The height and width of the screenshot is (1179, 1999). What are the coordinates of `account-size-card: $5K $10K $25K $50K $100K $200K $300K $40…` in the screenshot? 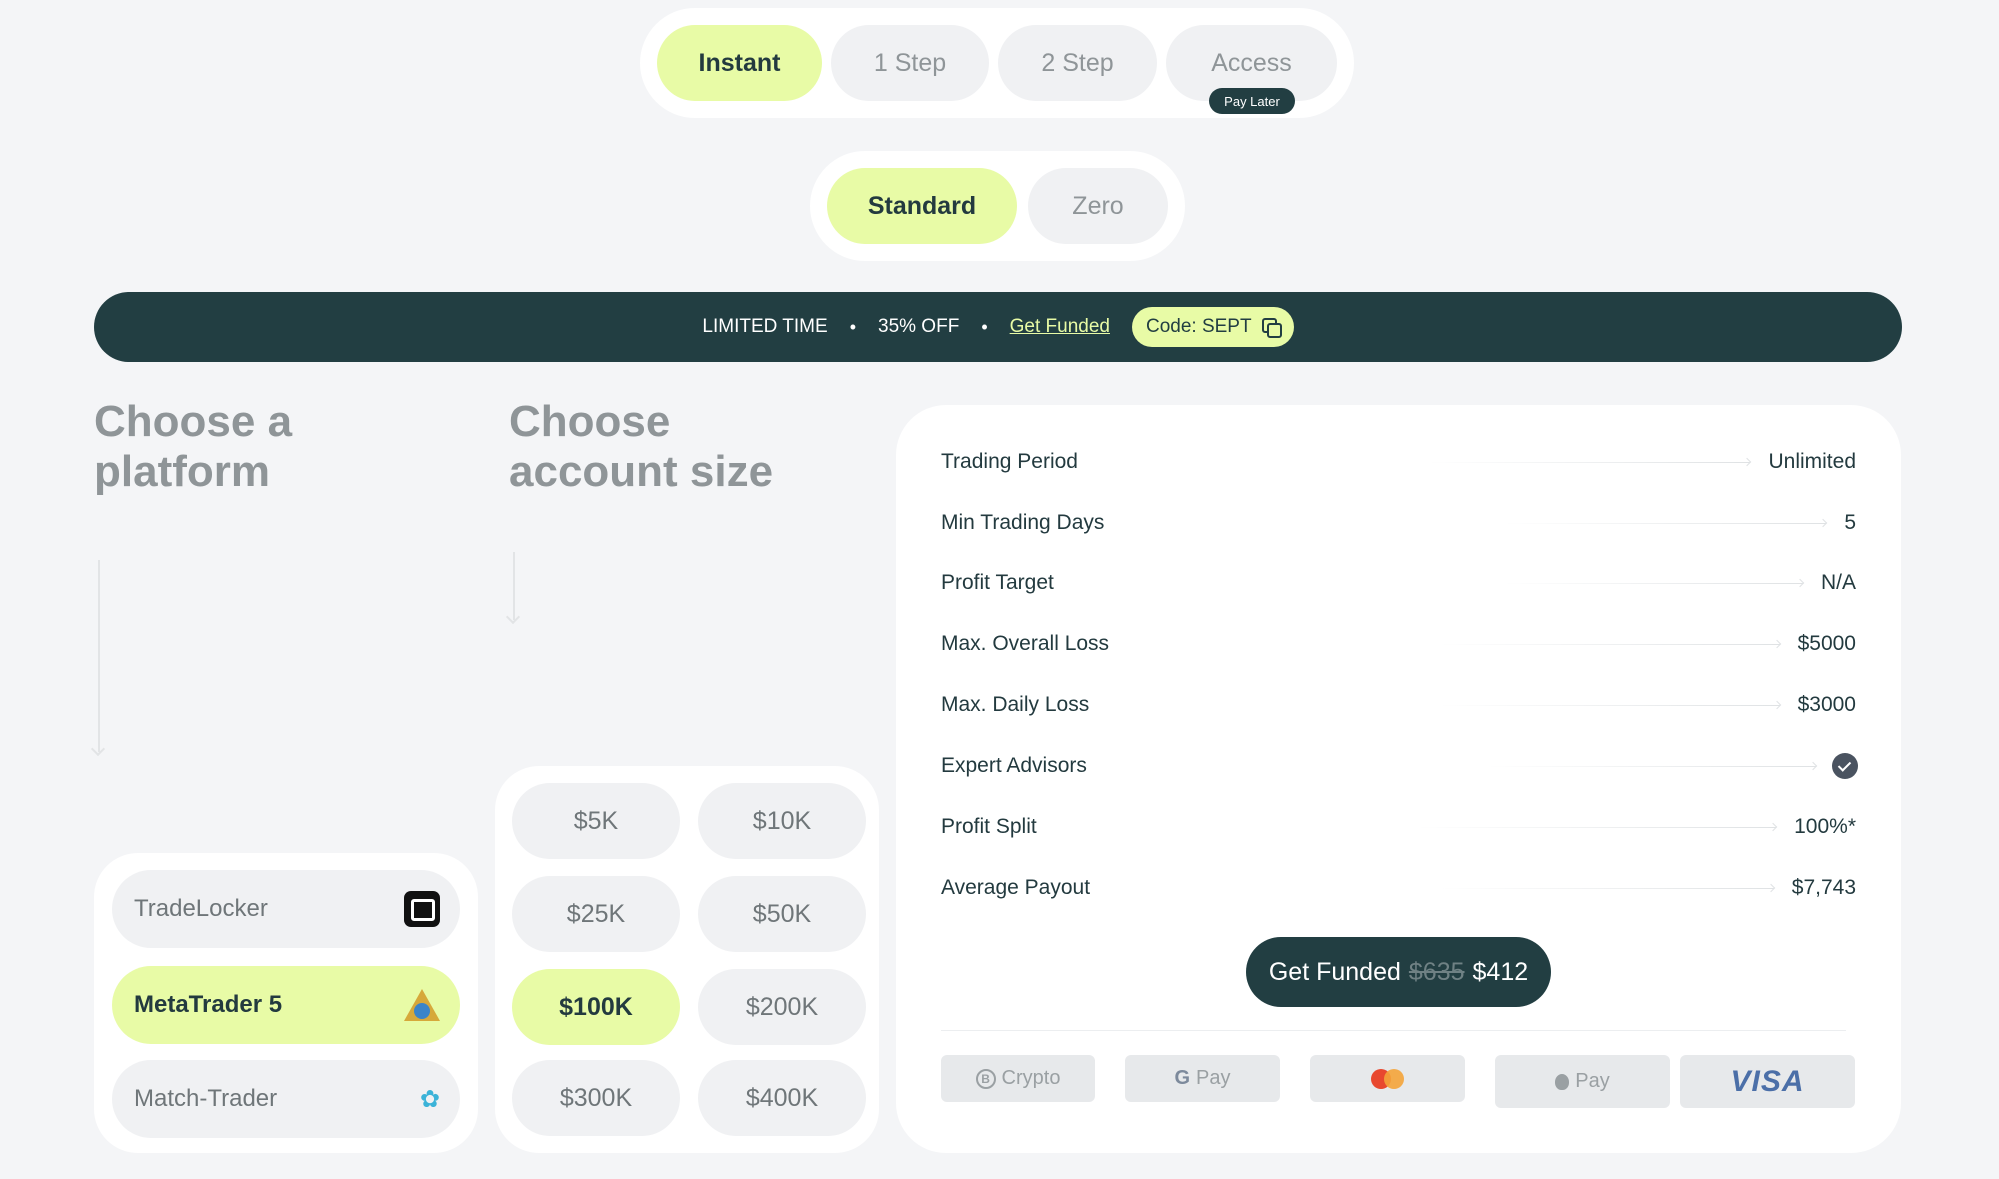 It's located at (687, 959).